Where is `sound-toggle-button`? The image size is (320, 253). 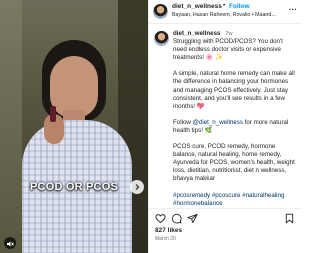
sound-toggle-button is located at coordinates (10, 243).